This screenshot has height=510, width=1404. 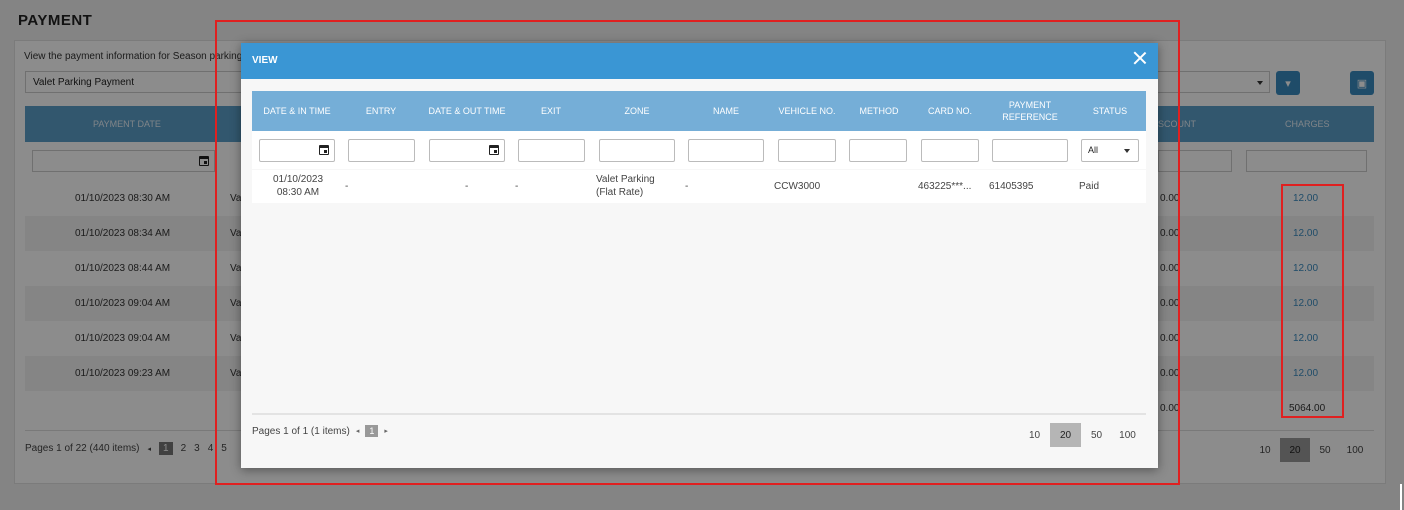 I want to click on charges-highlight-box, so click(x=1312, y=301).